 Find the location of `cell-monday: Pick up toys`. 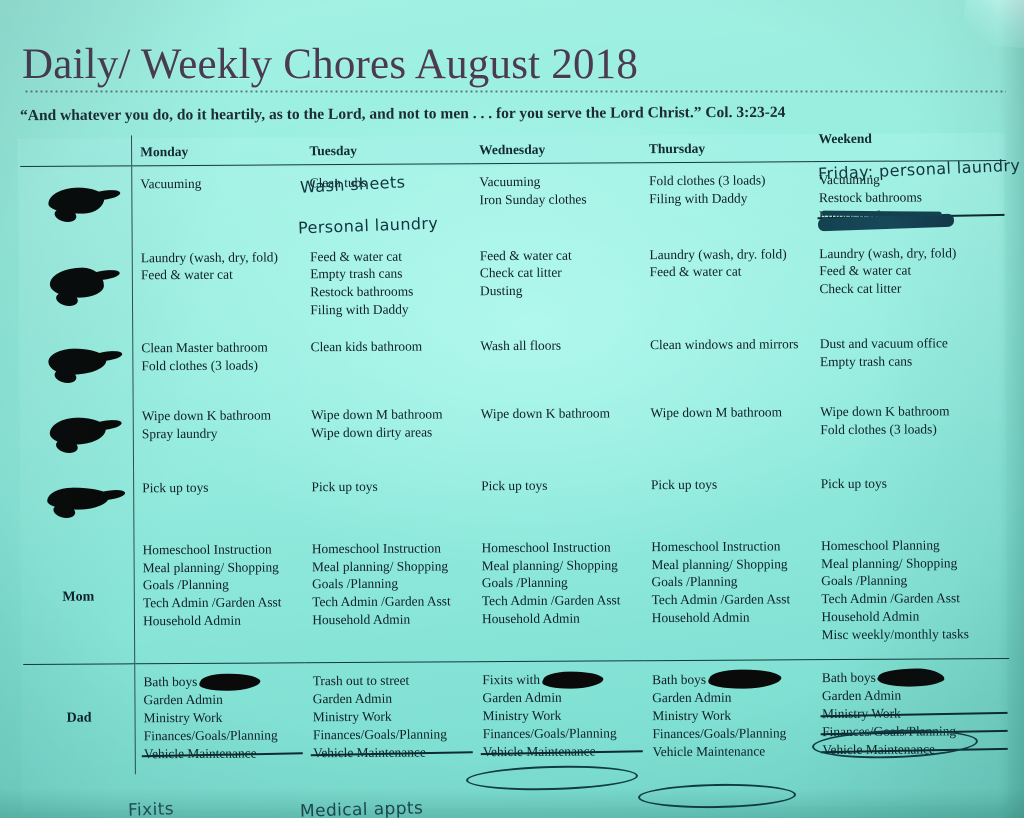

cell-monday: Pick up toys is located at coordinates (219, 500).